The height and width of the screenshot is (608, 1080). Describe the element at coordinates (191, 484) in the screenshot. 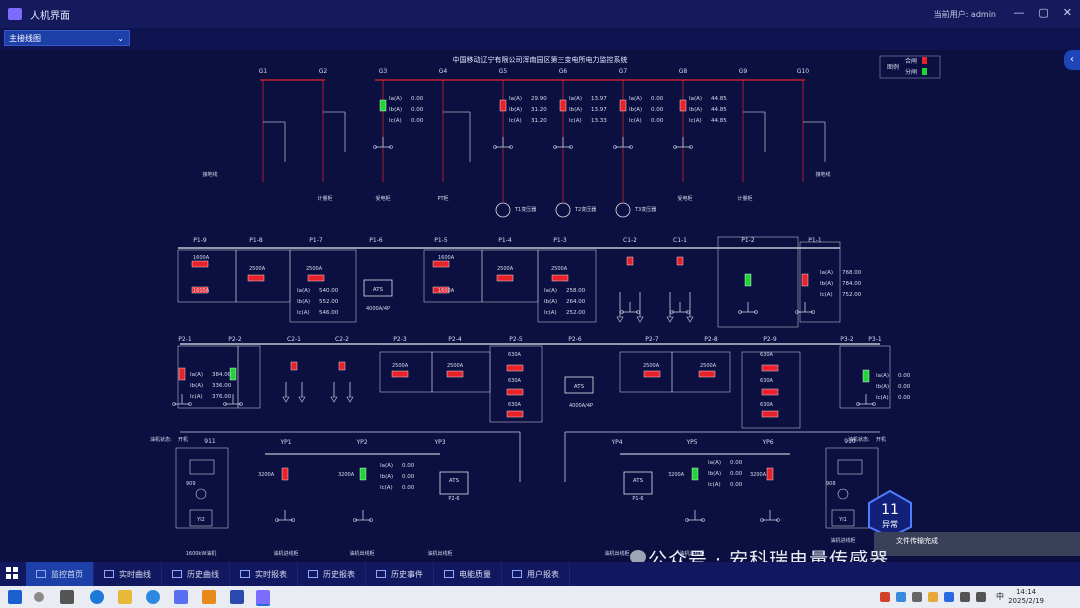

I see `panel-label: 909` at that location.